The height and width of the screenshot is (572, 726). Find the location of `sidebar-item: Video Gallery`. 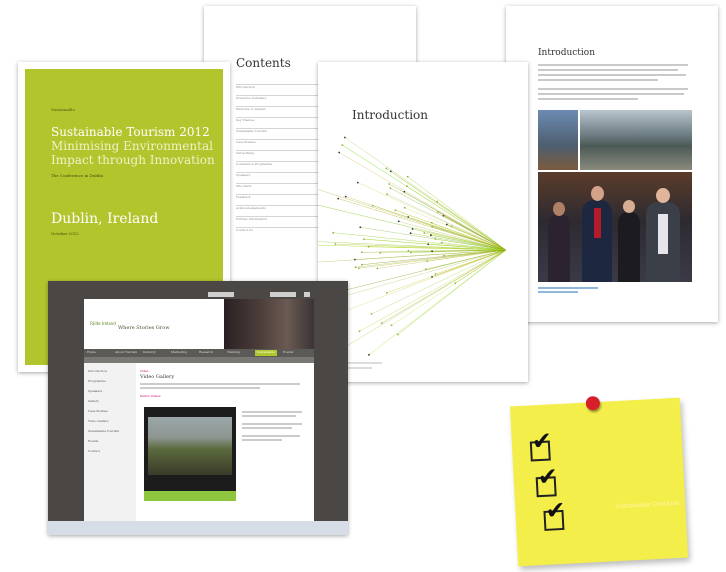

sidebar-item: Video Gallery is located at coordinates (98, 422).